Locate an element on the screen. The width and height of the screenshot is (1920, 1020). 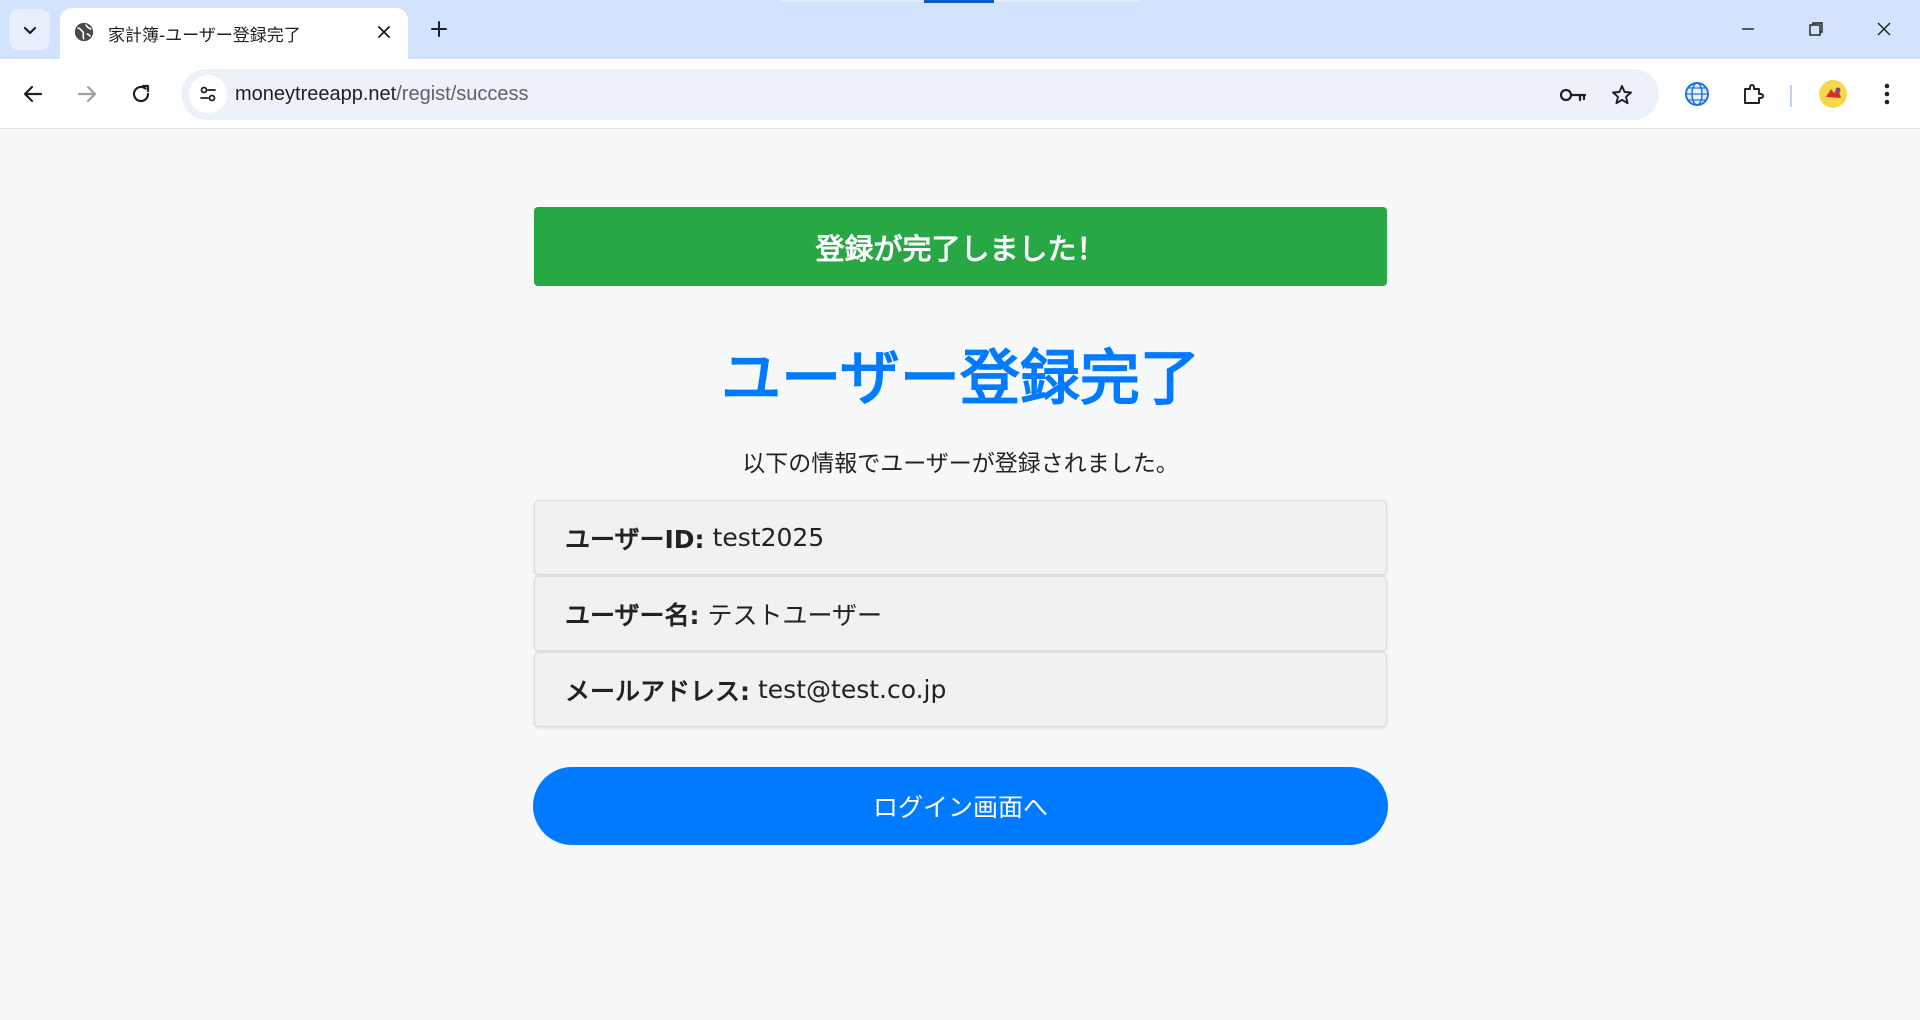
url-text: moneytreeapp.net/regist/success is located at coordinates (382, 94).